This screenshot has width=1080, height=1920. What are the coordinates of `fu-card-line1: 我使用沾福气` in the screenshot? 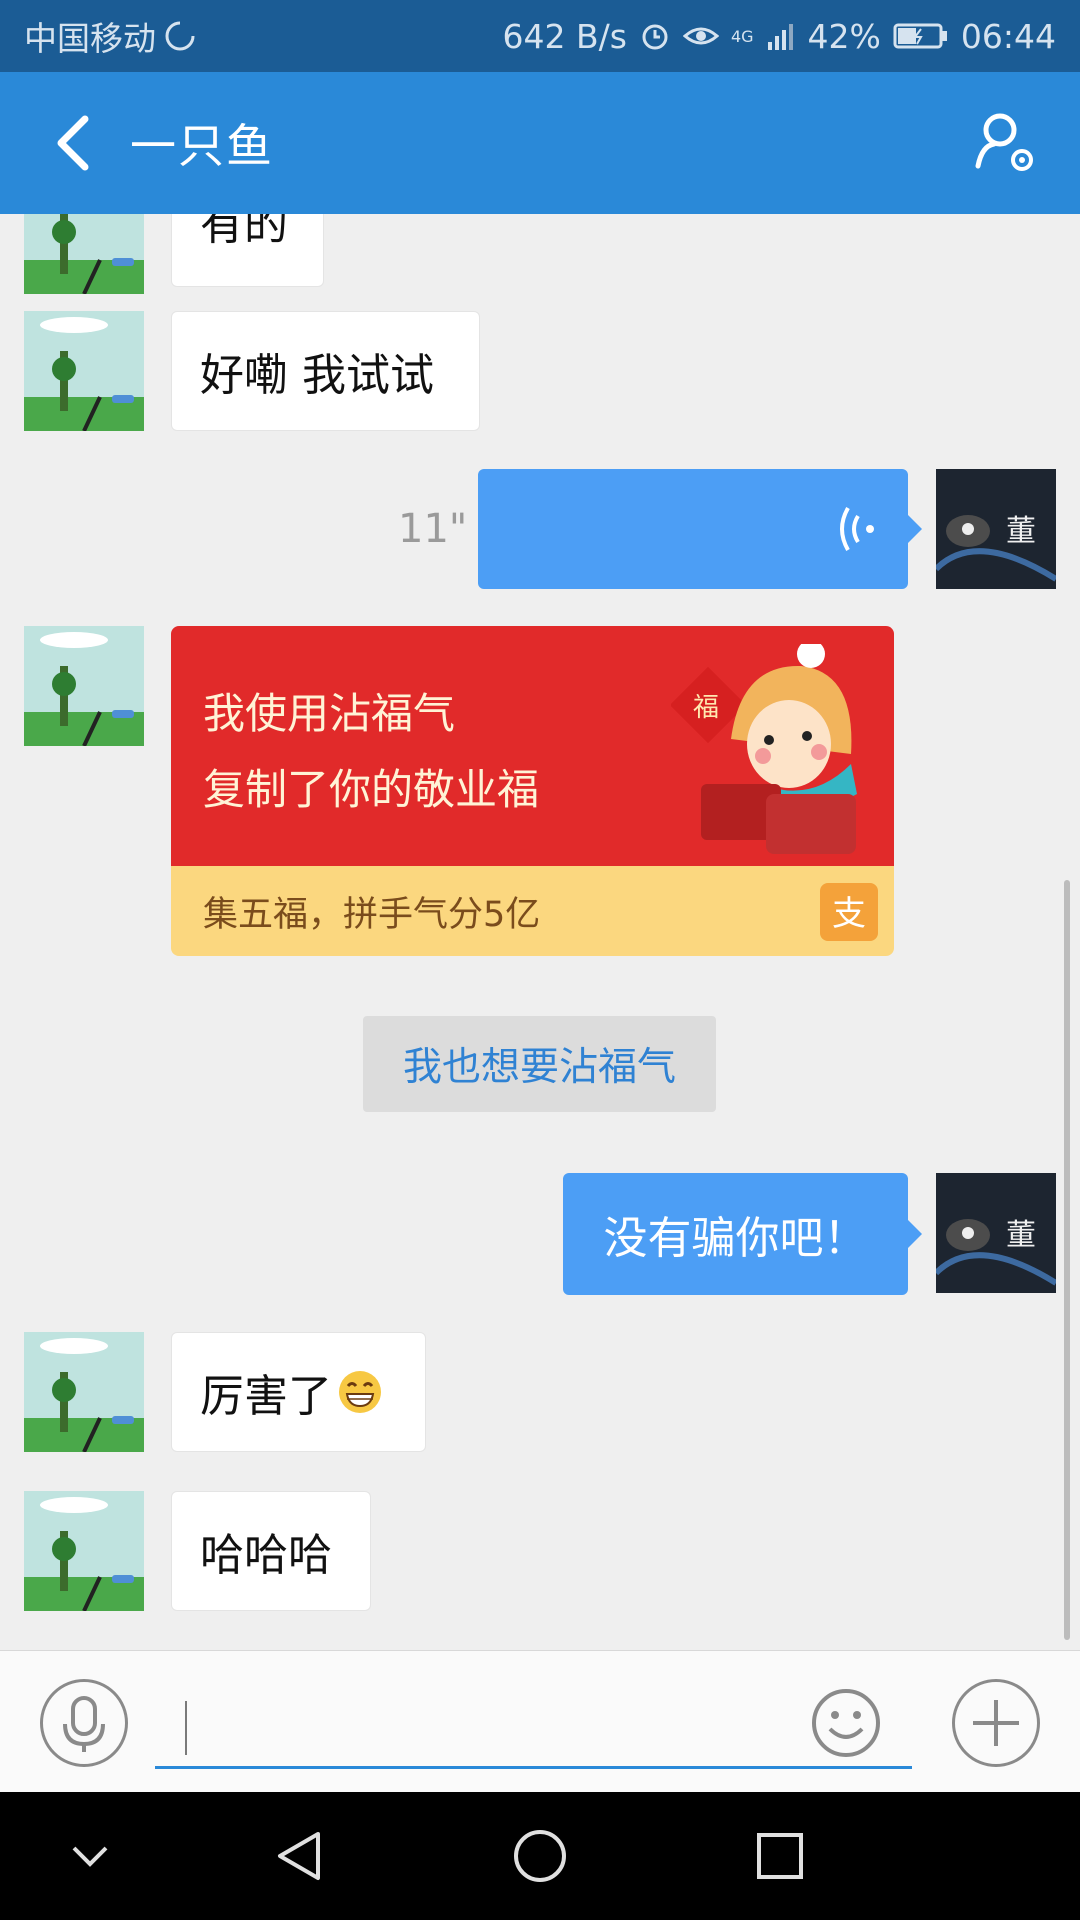 It's located at (329, 713).